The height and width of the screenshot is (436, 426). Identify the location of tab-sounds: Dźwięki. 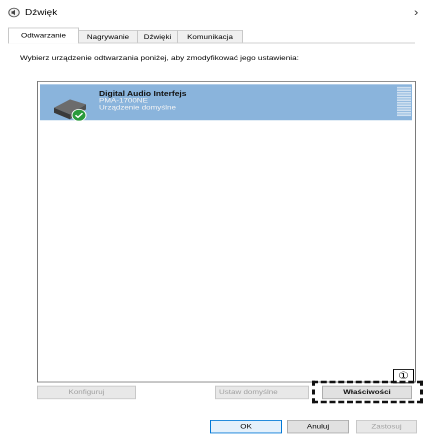
(157, 36).